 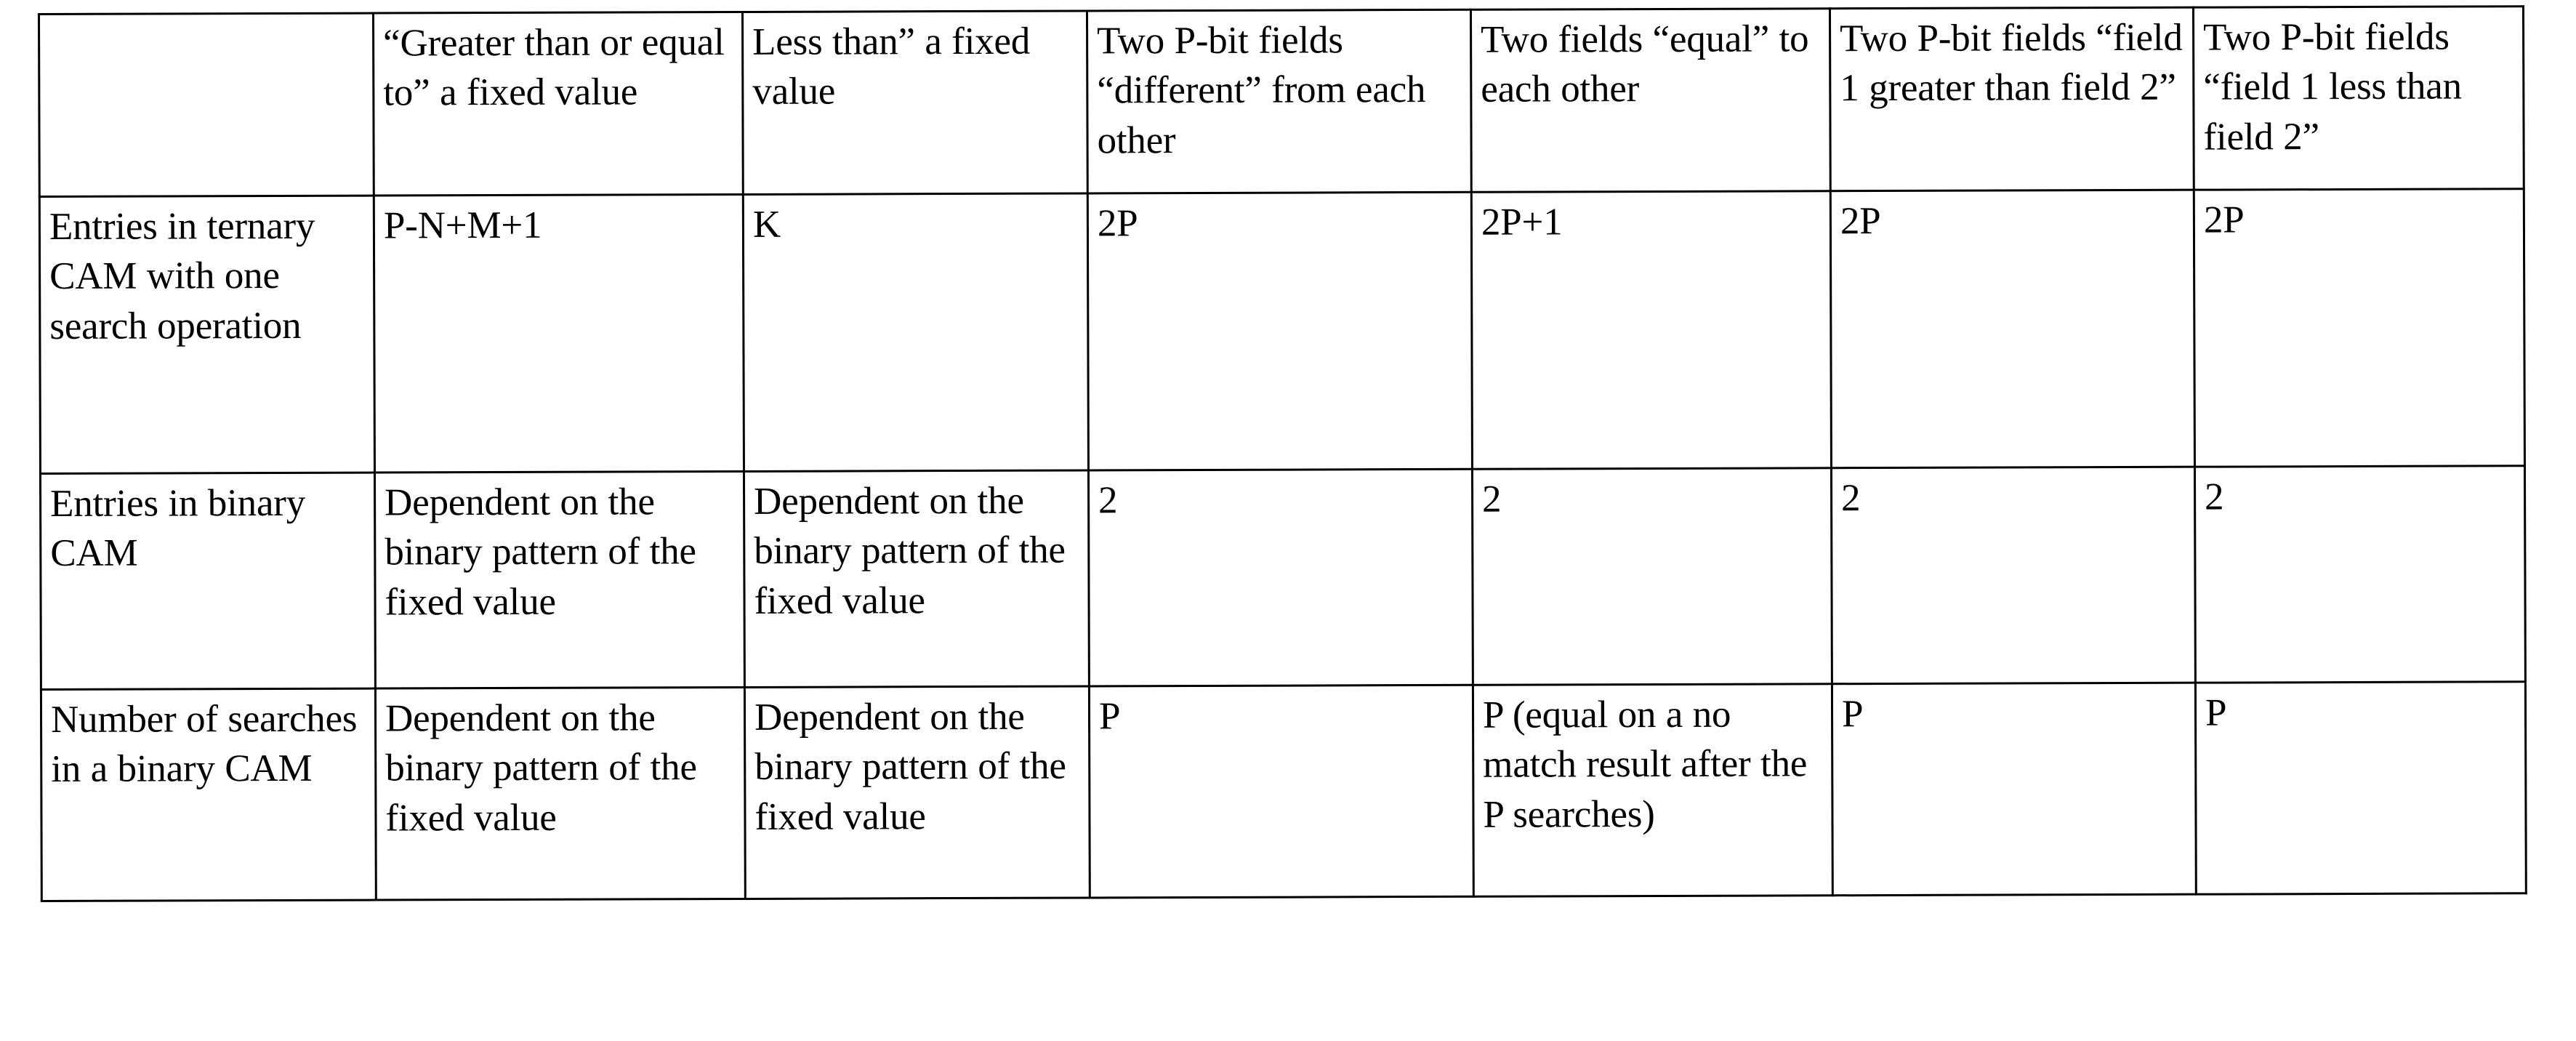 I want to click on cell-value: K, so click(x=766, y=225).